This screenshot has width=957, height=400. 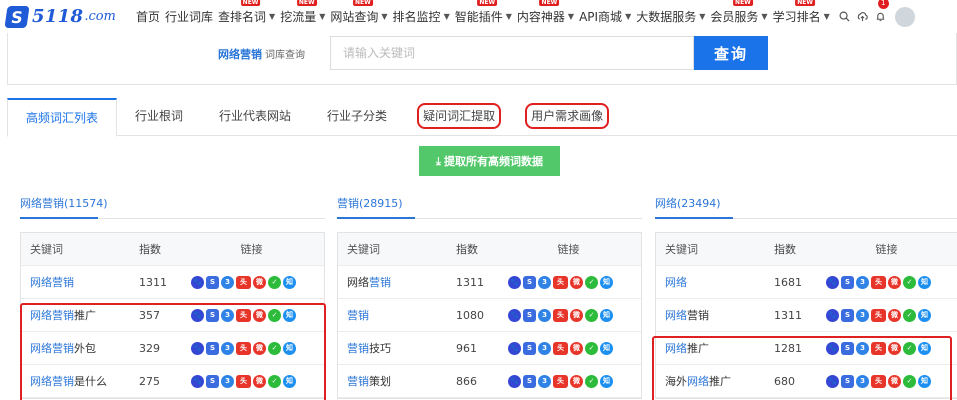 What do you see at coordinates (862, 16) in the screenshot?
I see `cloud-upload-icon` at bounding box center [862, 16].